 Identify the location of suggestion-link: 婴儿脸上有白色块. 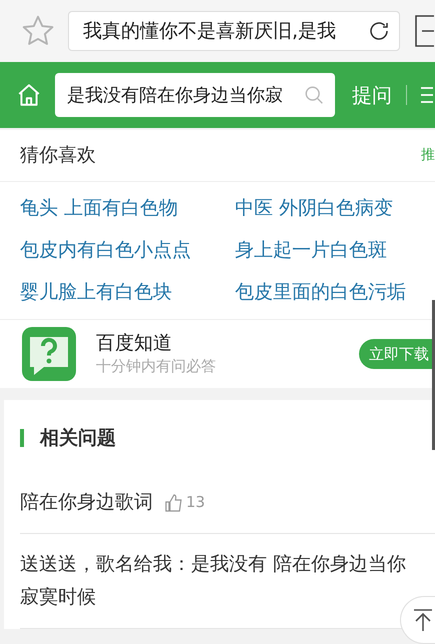
(127, 292).